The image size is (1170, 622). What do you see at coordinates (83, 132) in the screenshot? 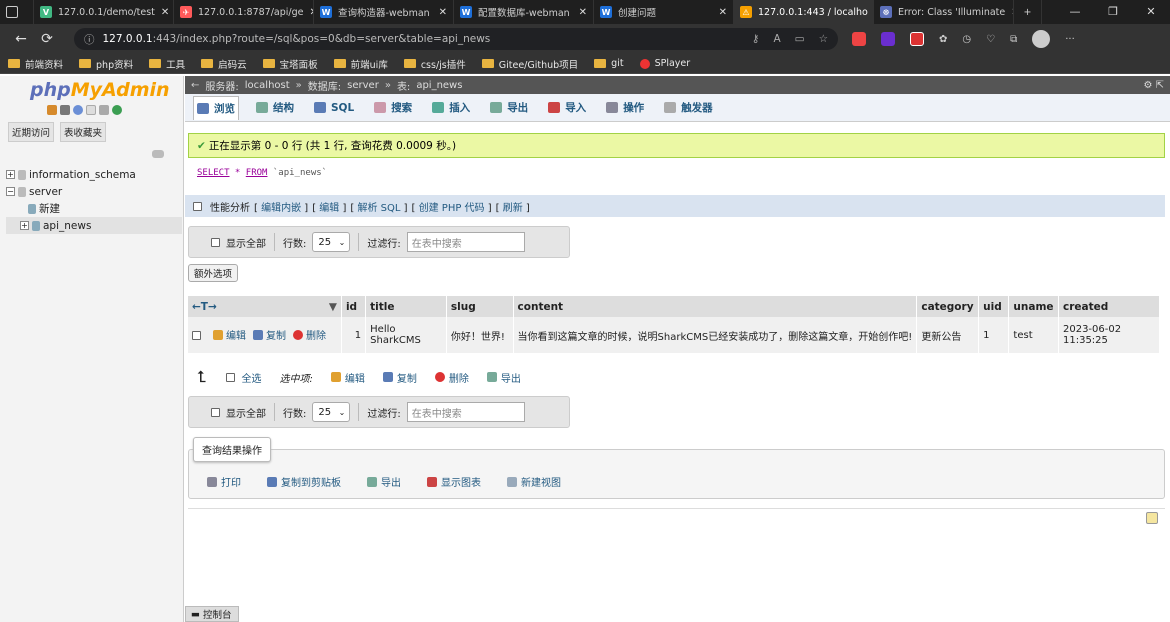
I see `favorites-tab: 表收藏夹` at bounding box center [83, 132].